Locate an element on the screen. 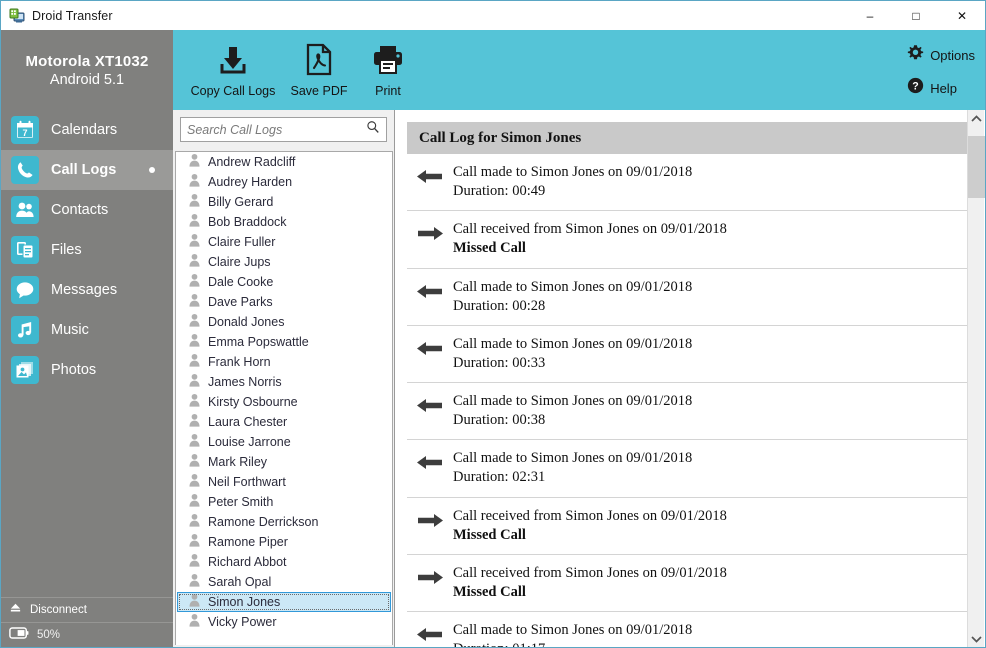 Image resolution: width=986 pixels, height=648 pixels. window-title: Droid Transfer is located at coordinates (72, 15).